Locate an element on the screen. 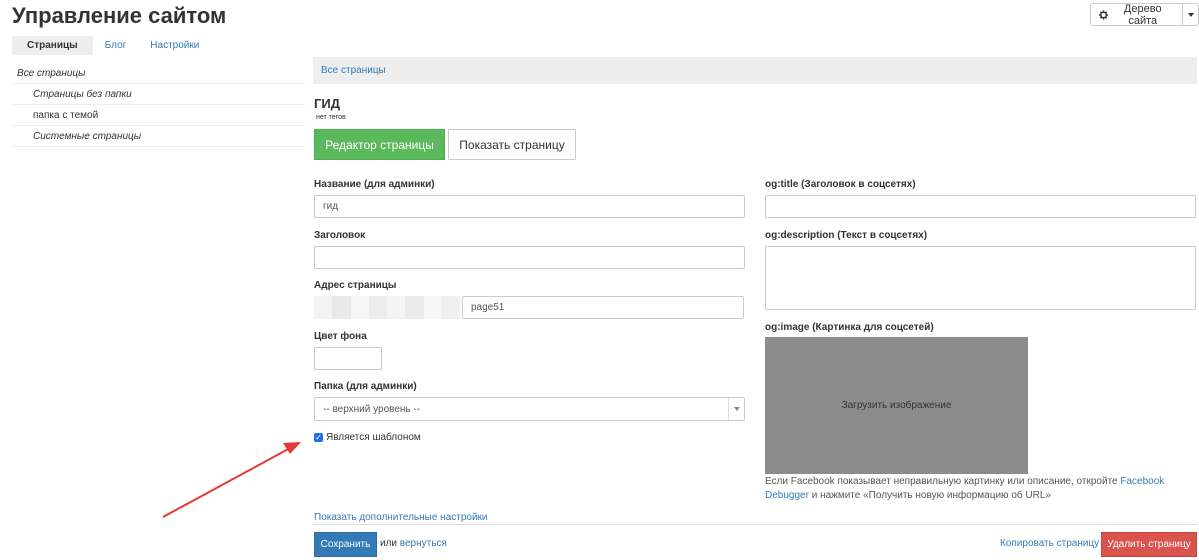  sidebar-item-theme-folder: папка с темой is located at coordinates (158, 115).